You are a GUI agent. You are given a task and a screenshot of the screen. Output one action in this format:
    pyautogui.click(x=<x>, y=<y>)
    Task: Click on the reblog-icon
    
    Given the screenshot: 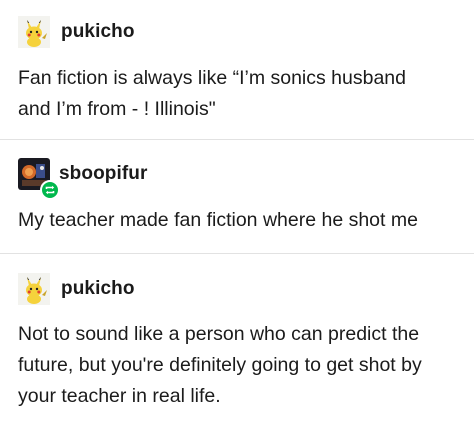 What is the action you would take?
    pyautogui.click(x=50, y=190)
    